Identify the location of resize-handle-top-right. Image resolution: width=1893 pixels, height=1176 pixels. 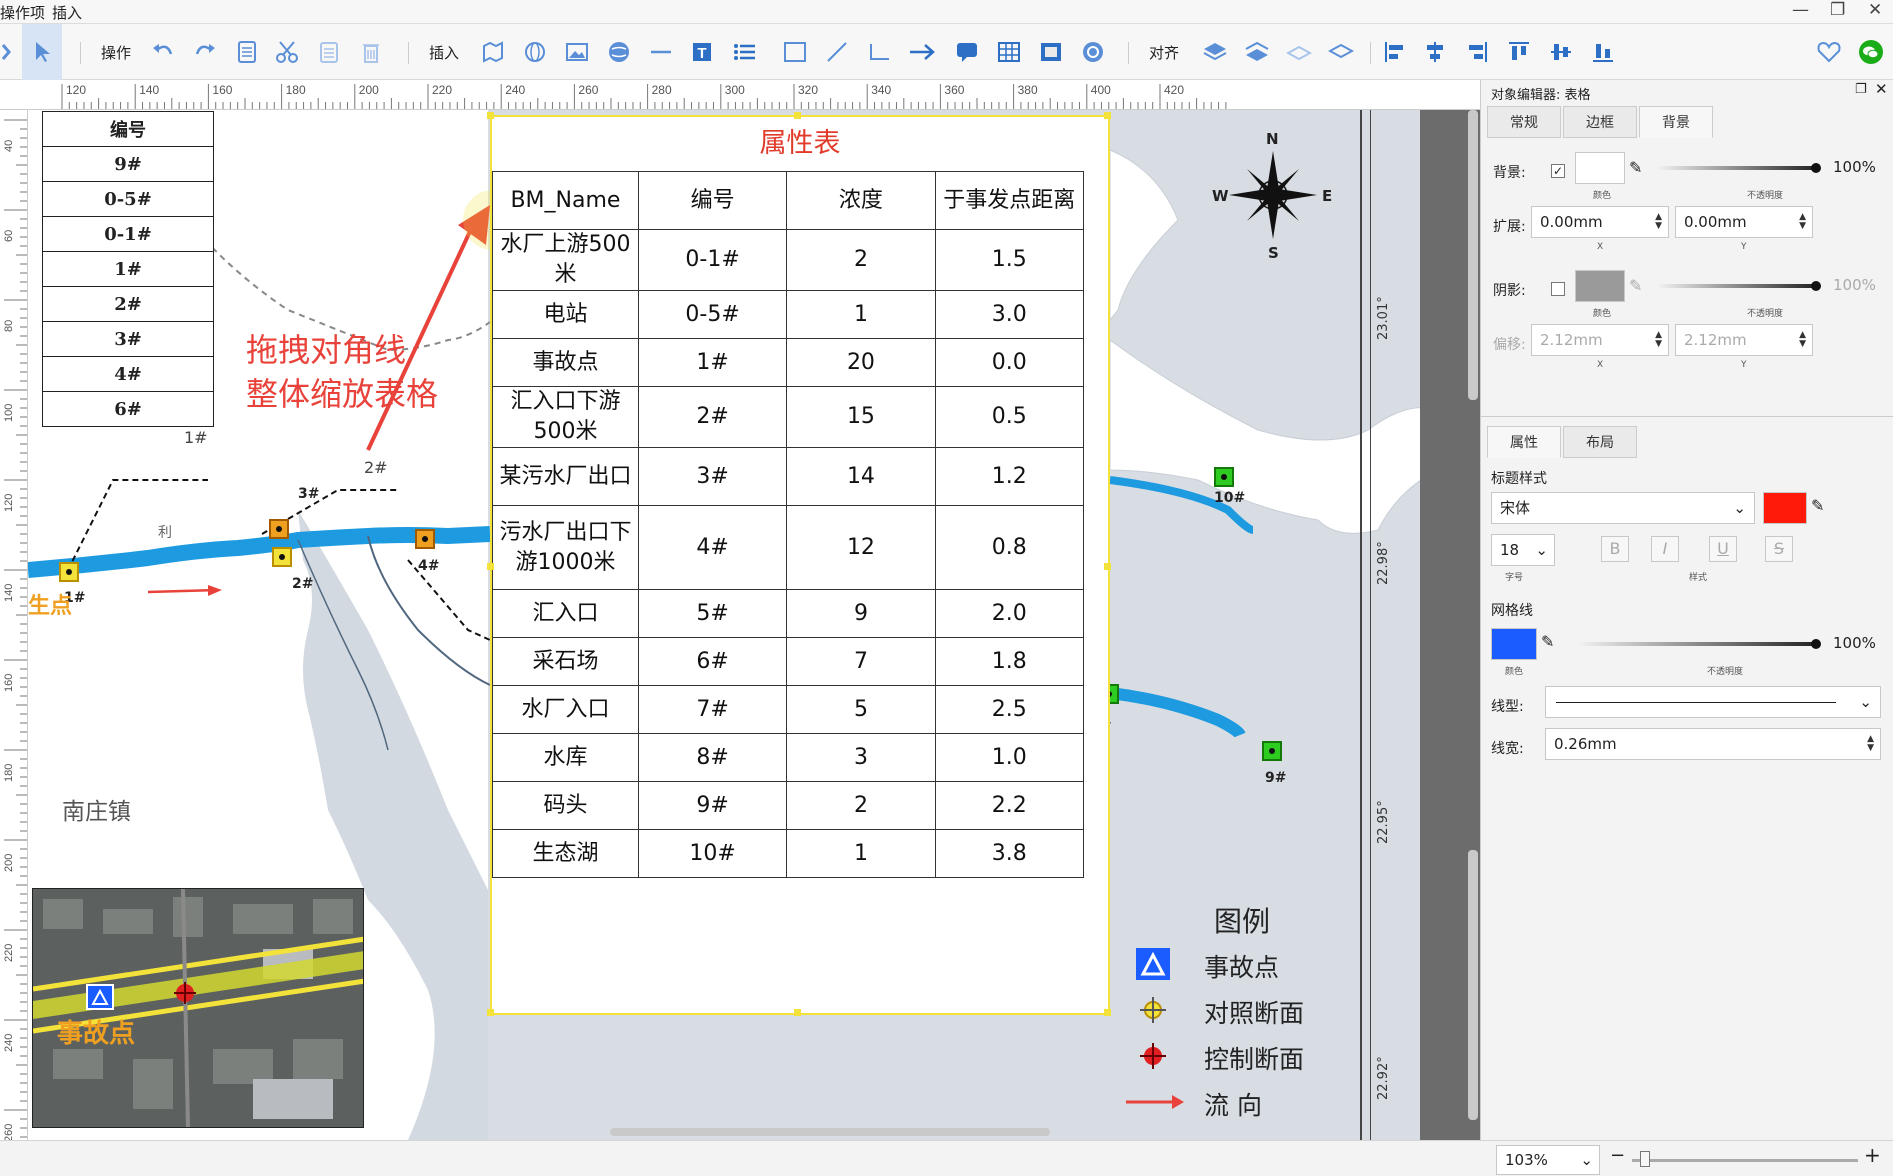
(1107, 115).